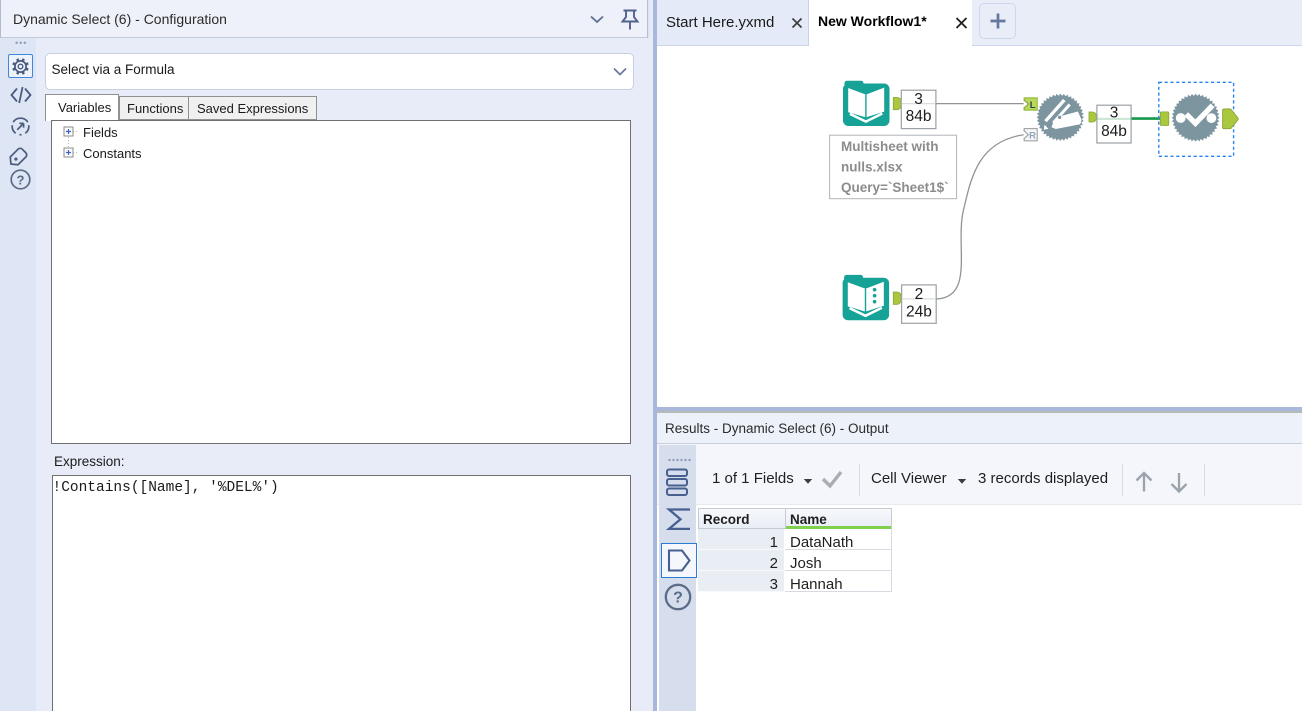 The height and width of the screenshot is (711, 1302). What do you see at coordinates (1033, 105) in the screenshot?
I see `svg-text: L` at bounding box center [1033, 105].